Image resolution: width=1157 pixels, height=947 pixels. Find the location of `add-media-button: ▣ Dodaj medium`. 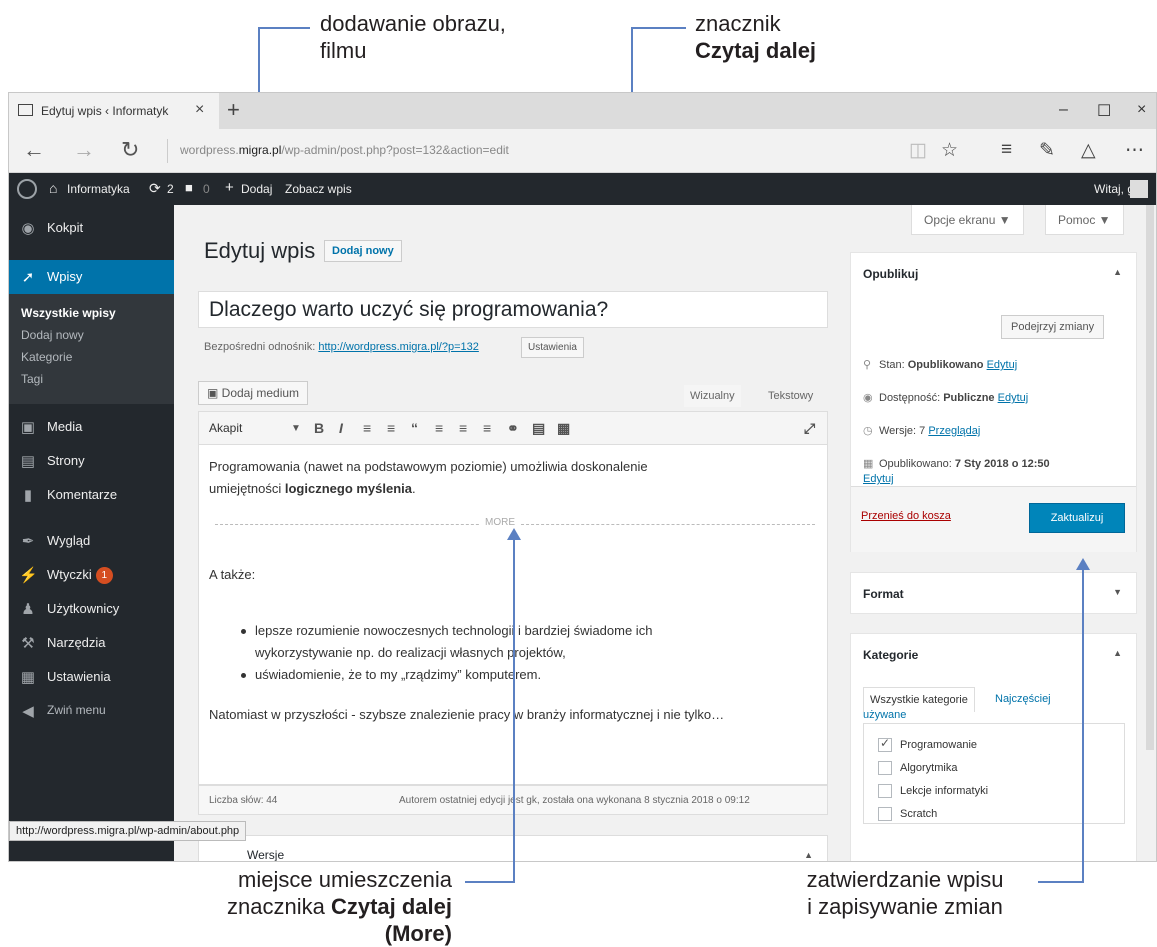

add-media-button: ▣ Dodaj medium is located at coordinates (253, 393).